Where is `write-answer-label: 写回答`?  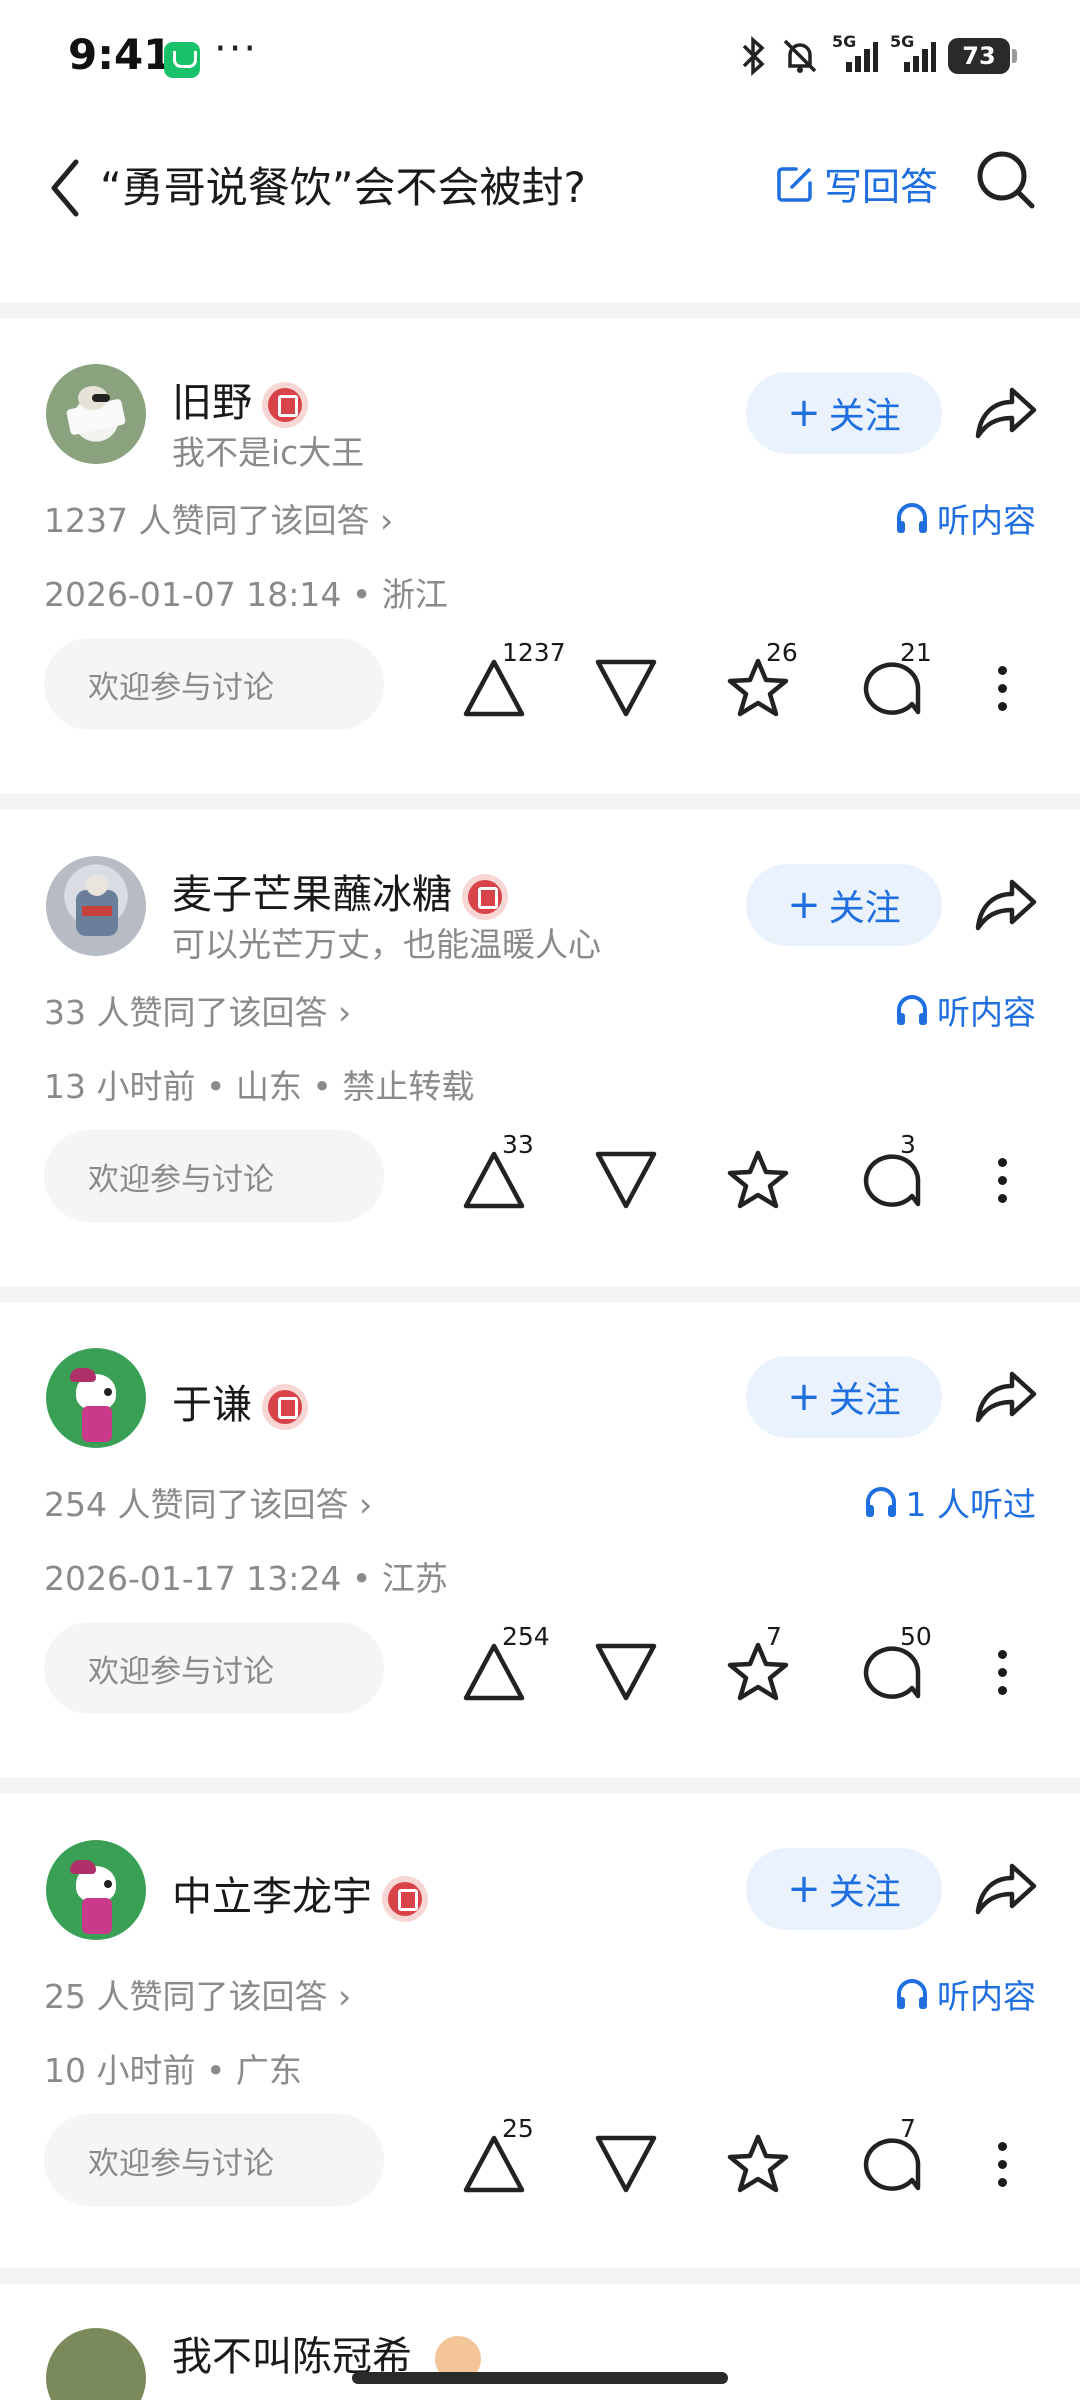 write-answer-label: 写回答 is located at coordinates (881, 187).